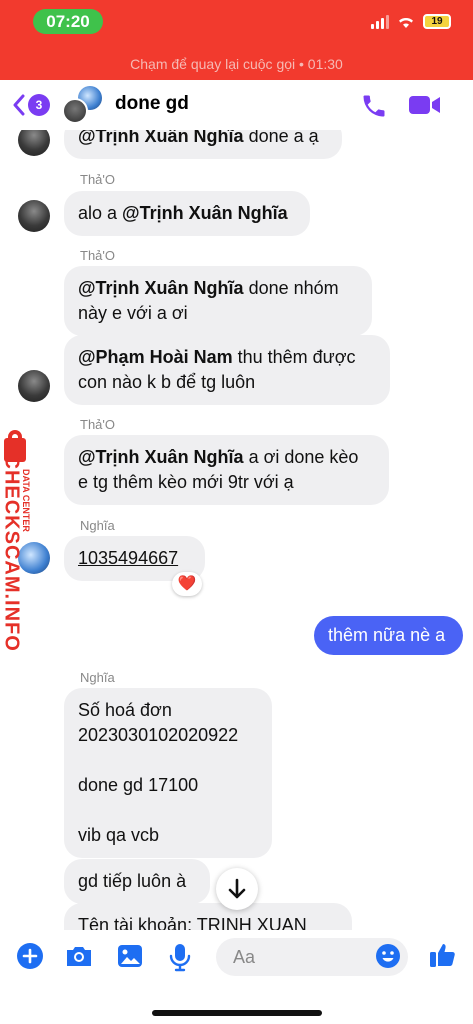  I want to click on emoji-icon, so click(388, 956).